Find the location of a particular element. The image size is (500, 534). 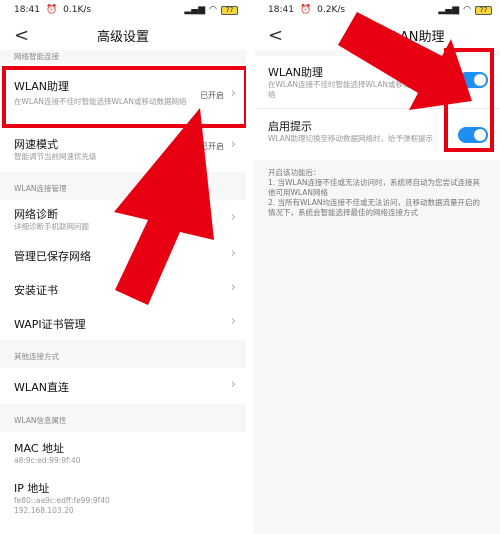

status-net-speed: 0.1K/s is located at coordinates (77, 10).